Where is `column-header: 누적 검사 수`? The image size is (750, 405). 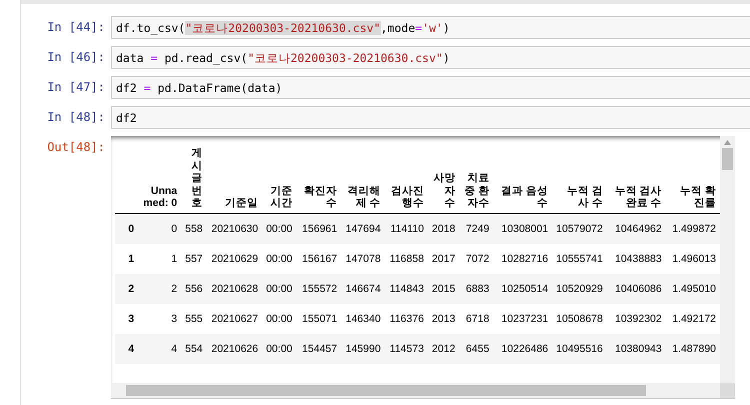 column-header: 누적 검사 수 is located at coordinates (579, 178).